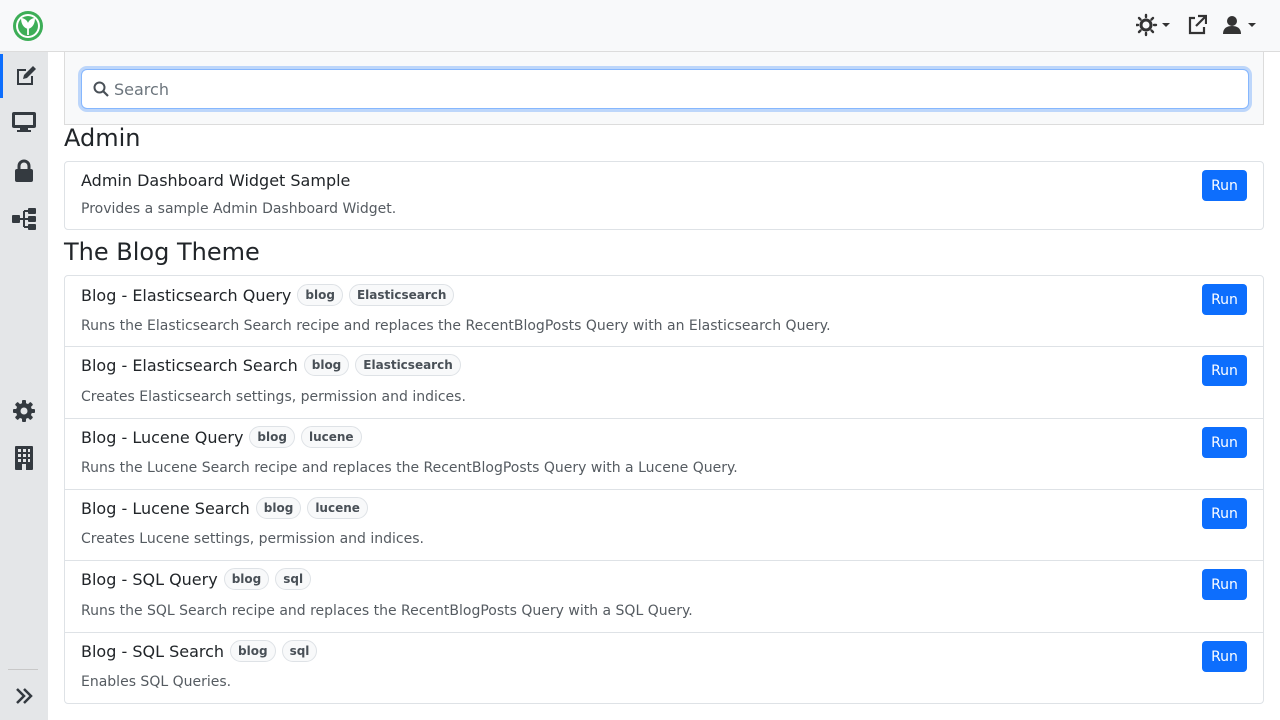  I want to click on sitemap-icon, so click(24, 219).